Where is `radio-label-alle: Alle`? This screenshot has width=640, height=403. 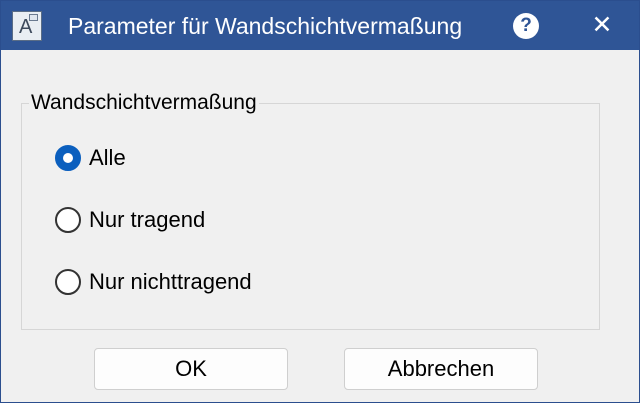
radio-label-alle: Alle is located at coordinates (107, 158).